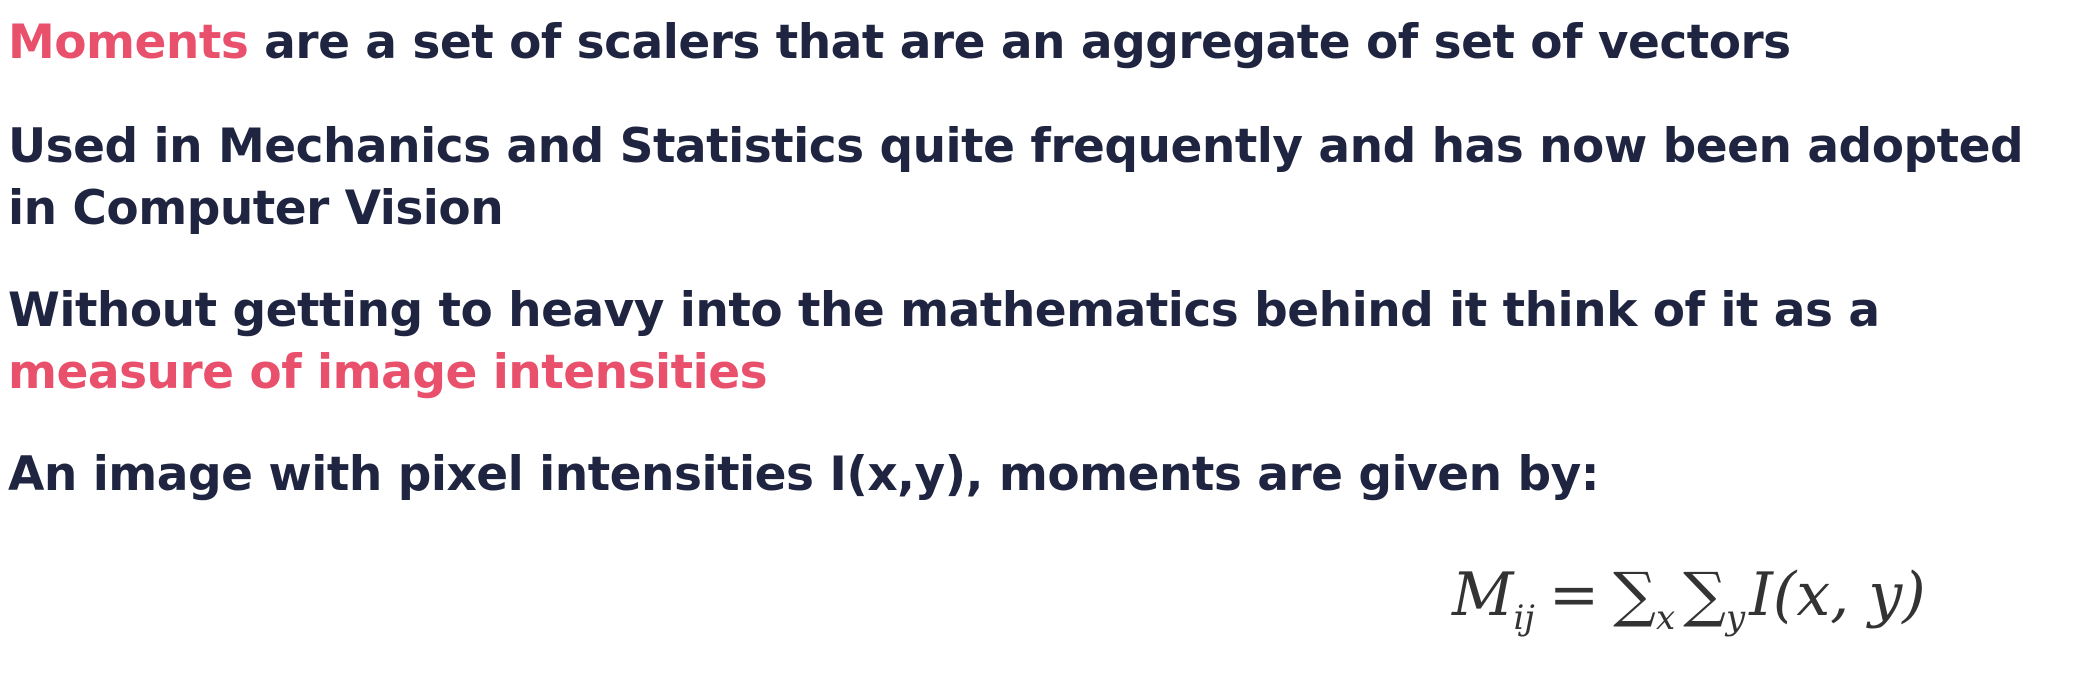 This screenshot has width=2084, height=680. I want to click on formula-lhs: M, so click(1483, 595).